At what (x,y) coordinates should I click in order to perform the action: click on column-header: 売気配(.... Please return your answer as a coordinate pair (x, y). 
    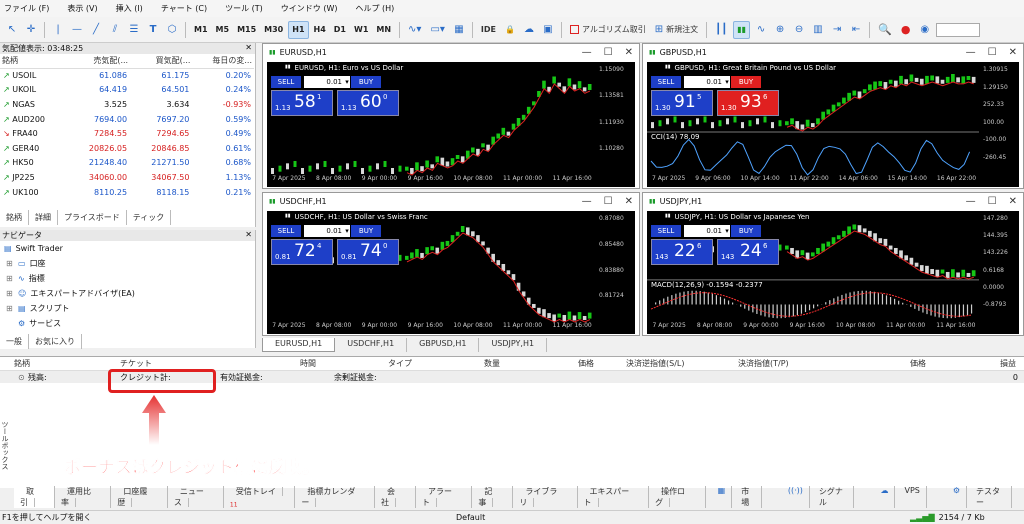
    Looking at the image, I should click on (99, 61).